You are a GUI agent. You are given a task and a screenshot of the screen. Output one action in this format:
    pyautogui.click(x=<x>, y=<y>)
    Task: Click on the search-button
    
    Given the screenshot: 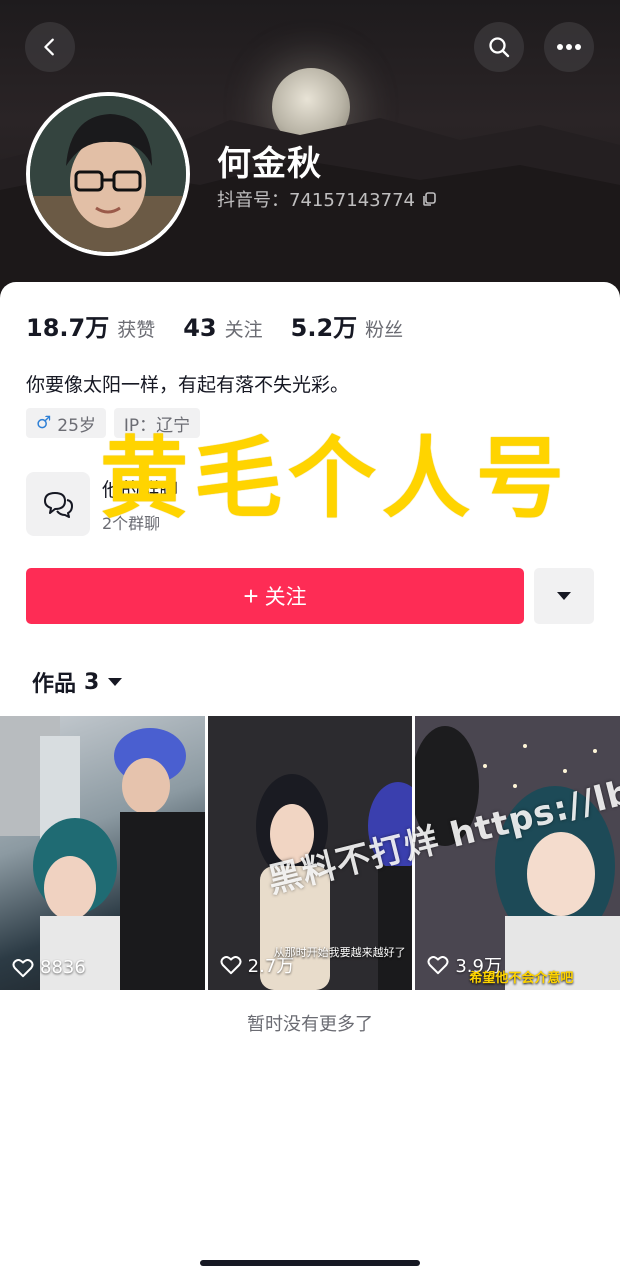 What is the action you would take?
    pyautogui.click(x=499, y=47)
    